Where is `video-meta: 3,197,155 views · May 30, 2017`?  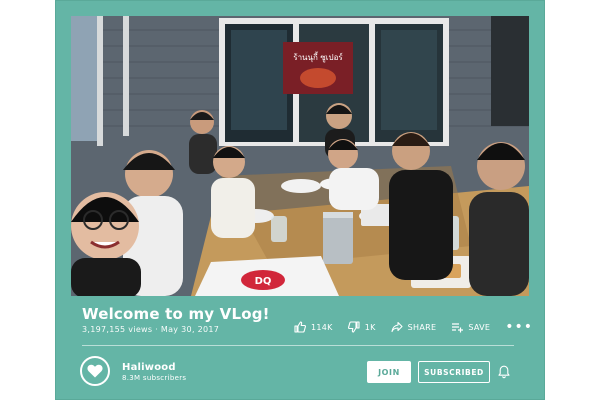 video-meta: 3,197,155 views · May 30, 2017 is located at coordinates (150, 329).